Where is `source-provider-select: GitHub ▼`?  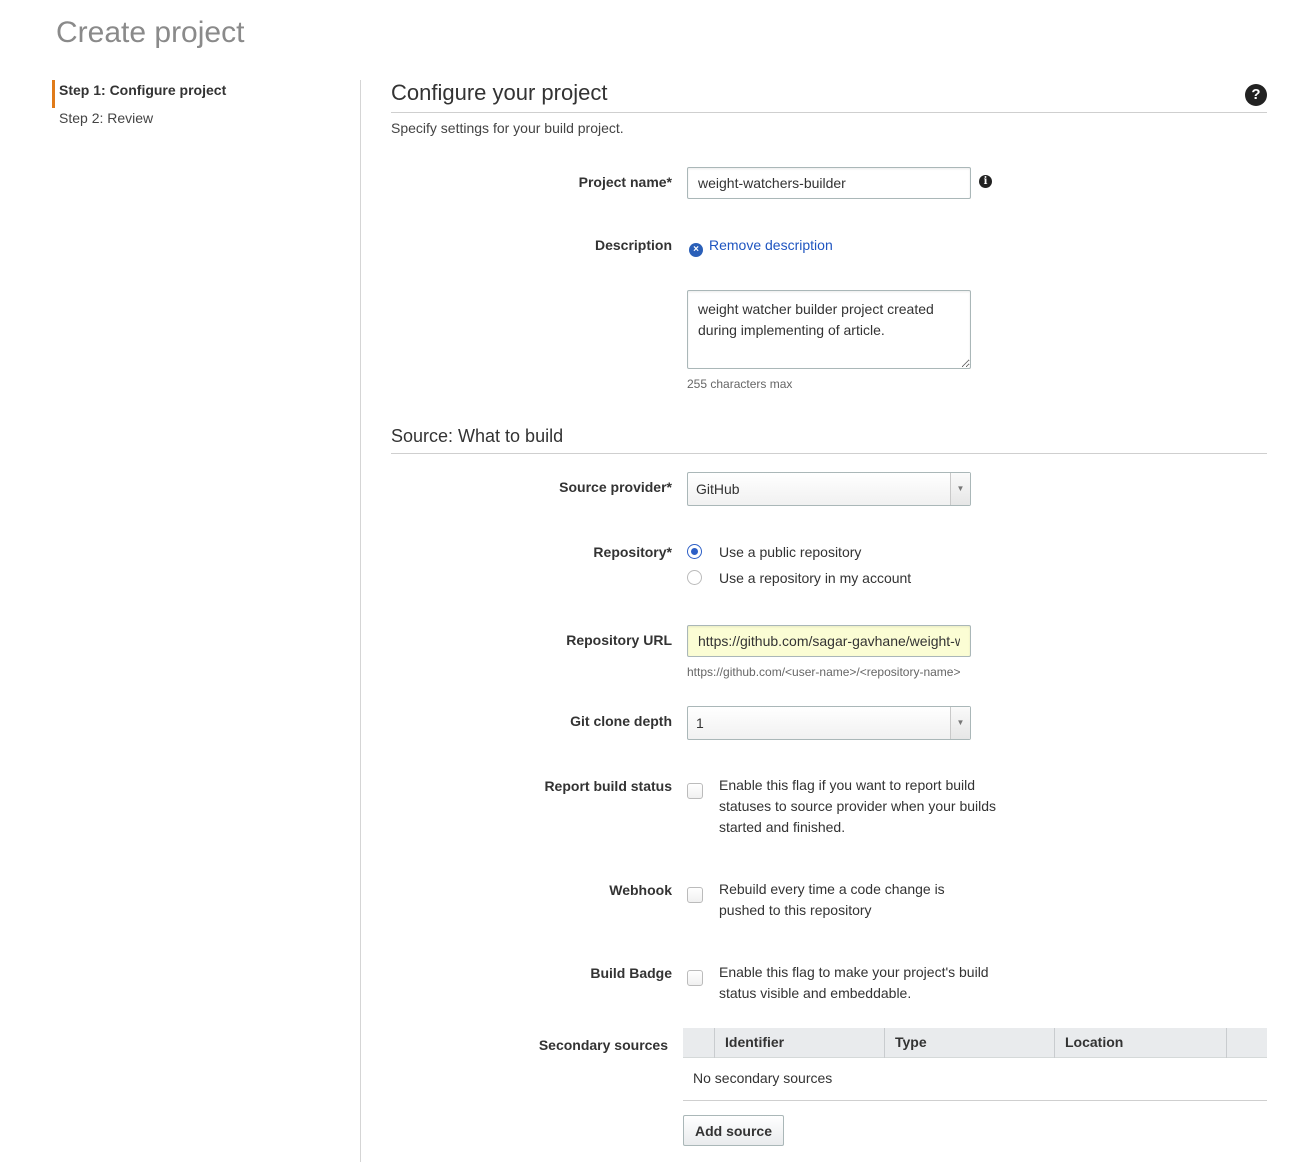 source-provider-select: GitHub ▼ is located at coordinates (829, 489).